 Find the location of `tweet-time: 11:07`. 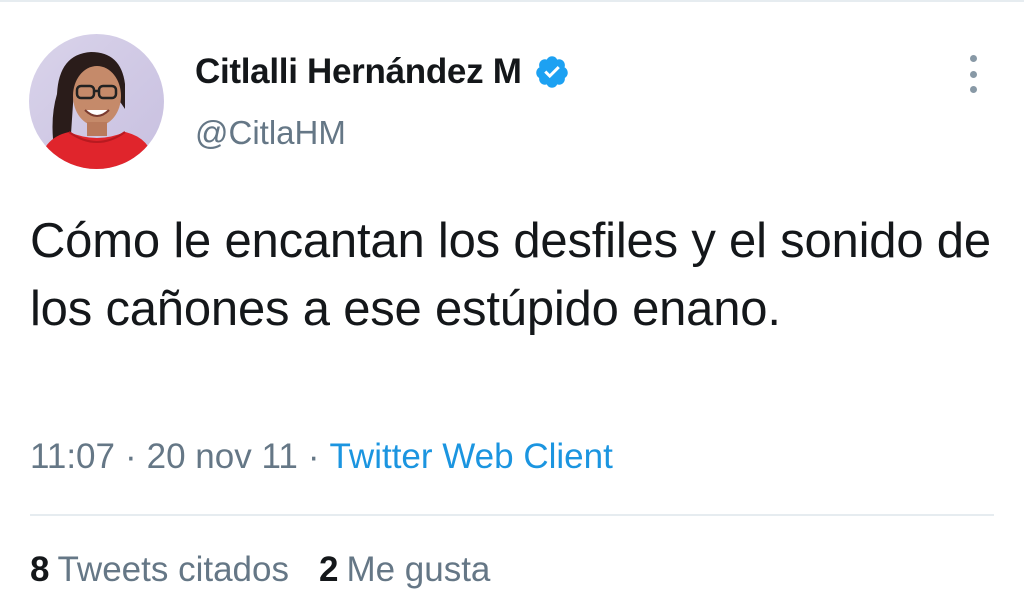

tweet-time: 11:07 is located at coordinates (72, 457).